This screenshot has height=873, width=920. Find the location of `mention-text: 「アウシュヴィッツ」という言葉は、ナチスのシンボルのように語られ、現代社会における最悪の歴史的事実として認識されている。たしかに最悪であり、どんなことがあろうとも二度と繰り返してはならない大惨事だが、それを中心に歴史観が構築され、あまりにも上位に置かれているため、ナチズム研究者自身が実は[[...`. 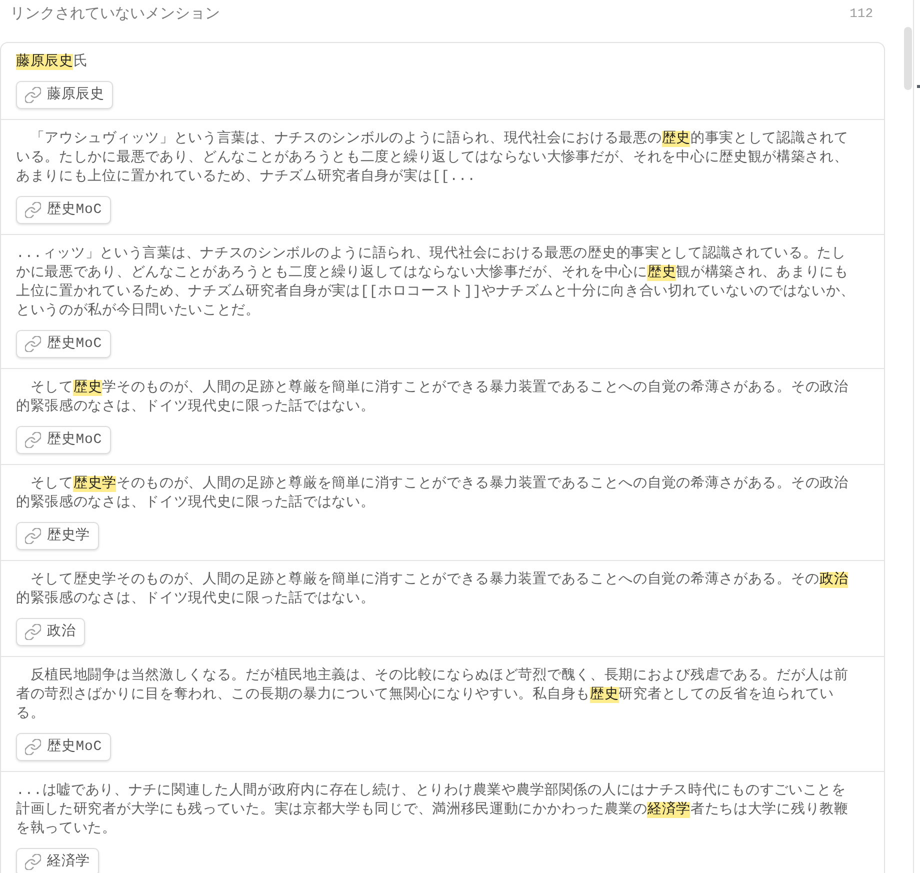

mention-text: 「アウシュヴィッツ」という言葉は、ナチスのシンボルのように語られ、現代社会における最悪の歴史的事実として認識されている。たしかに最悪であり、どんなことがあろうとも二度と繰り返してはならない大惨事だが、それを中心に歴史観が構築され、あまりにも上位に置かれているため、ナチズム研究者自身が実は[[... is located at coordinates (433, 158).